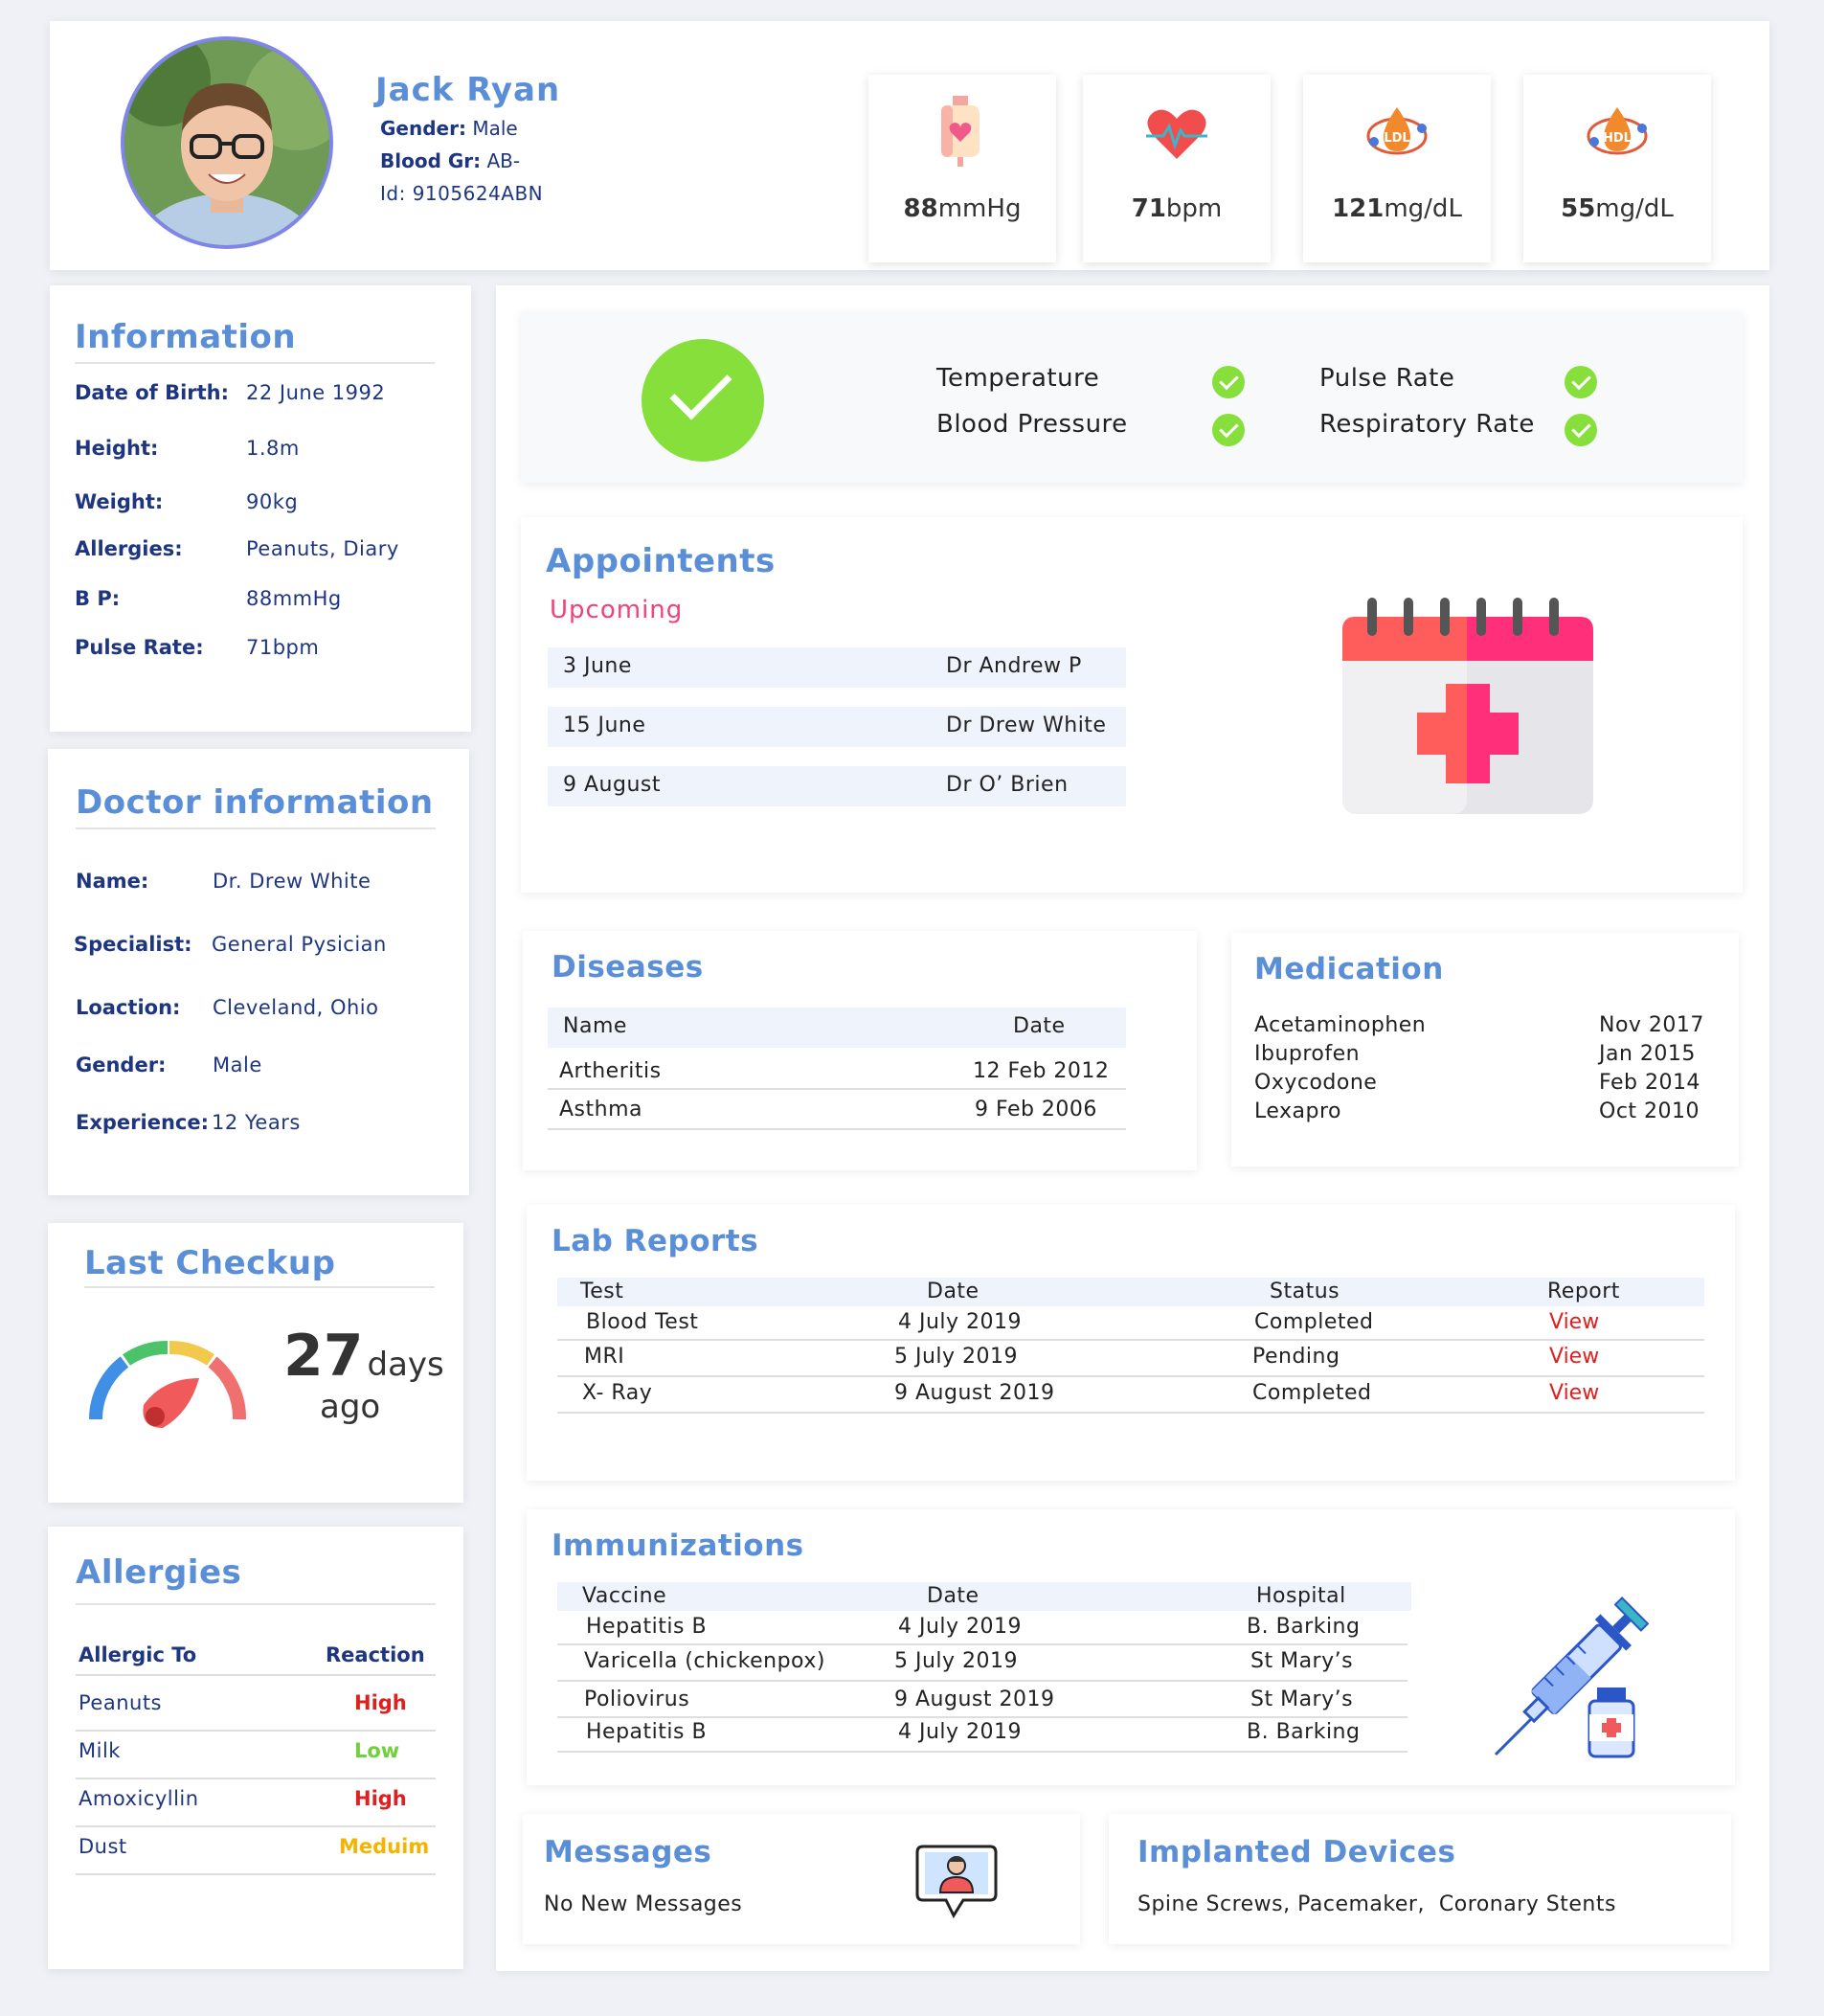 Image resolution: width=1824 pixels, height=2016 pixels. I want to click on info-label: B P:, so click(98, 598).